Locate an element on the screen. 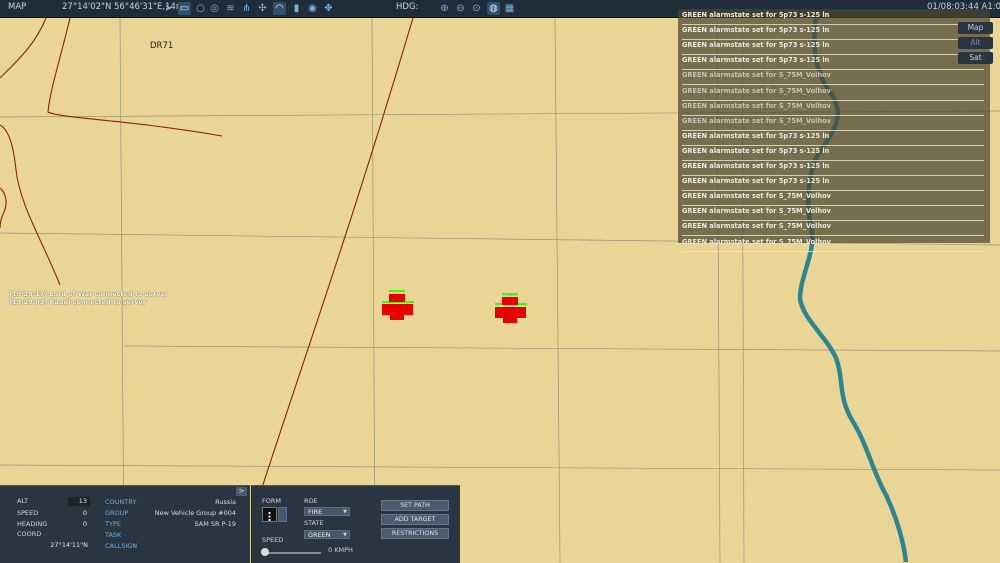 The image size is (1000, 563). collapse-button: > is located at coordinates (241, 491).